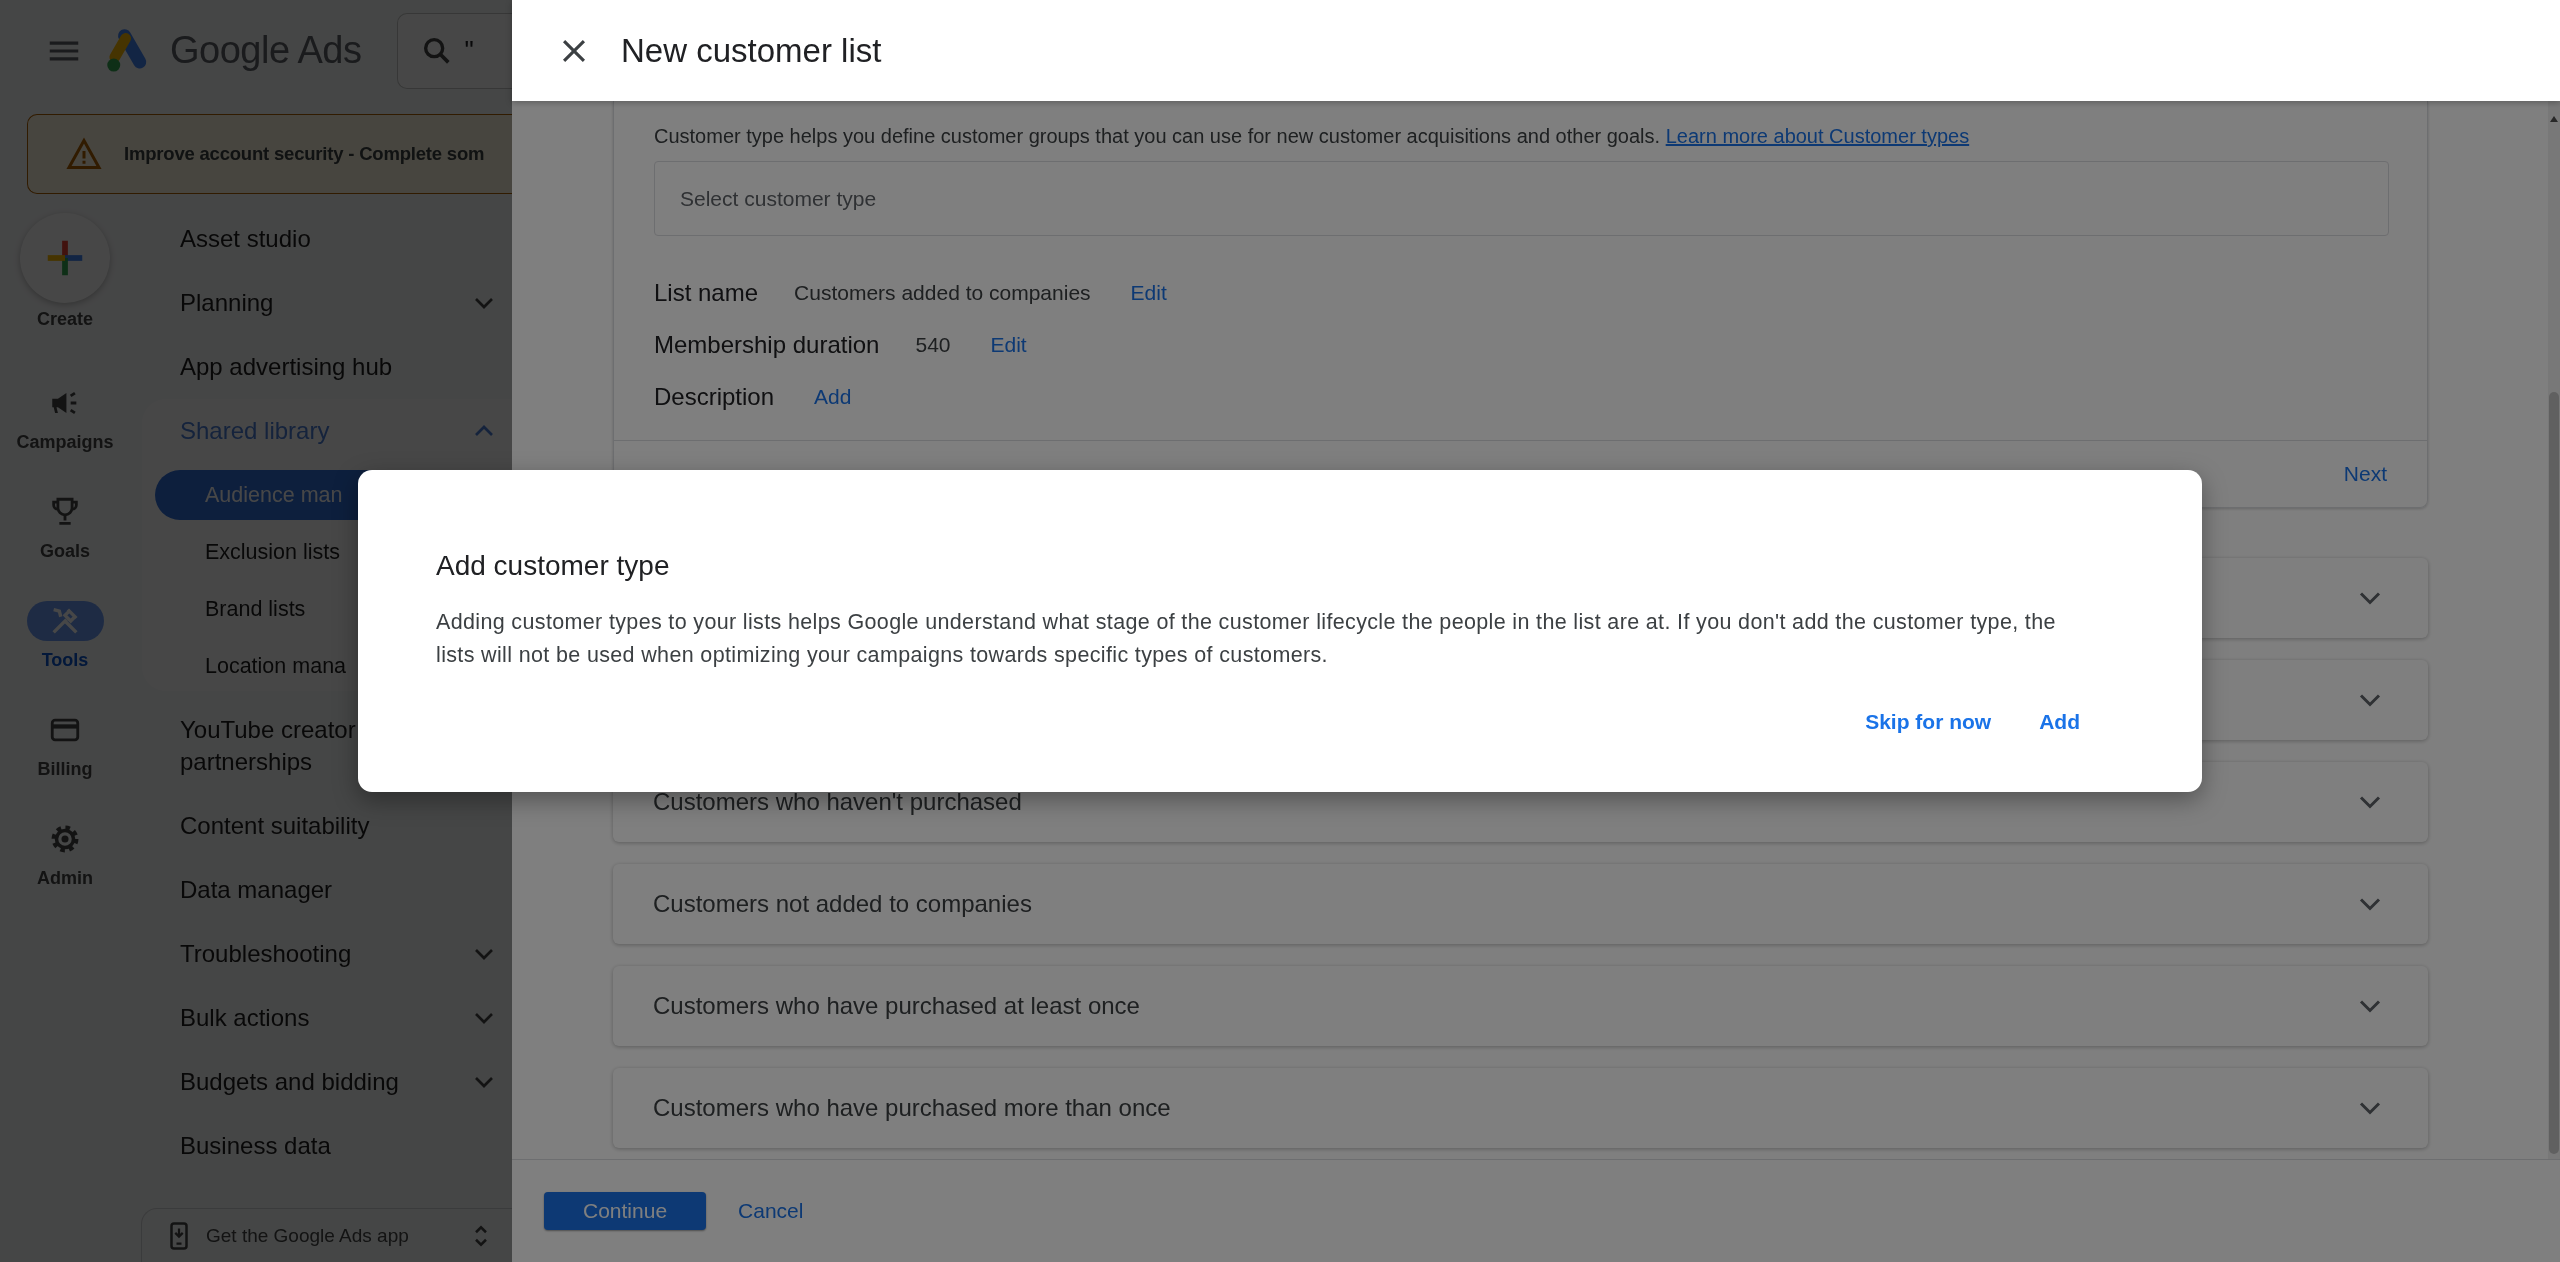  I want to click on detail-label: List name, so click(706, 293).